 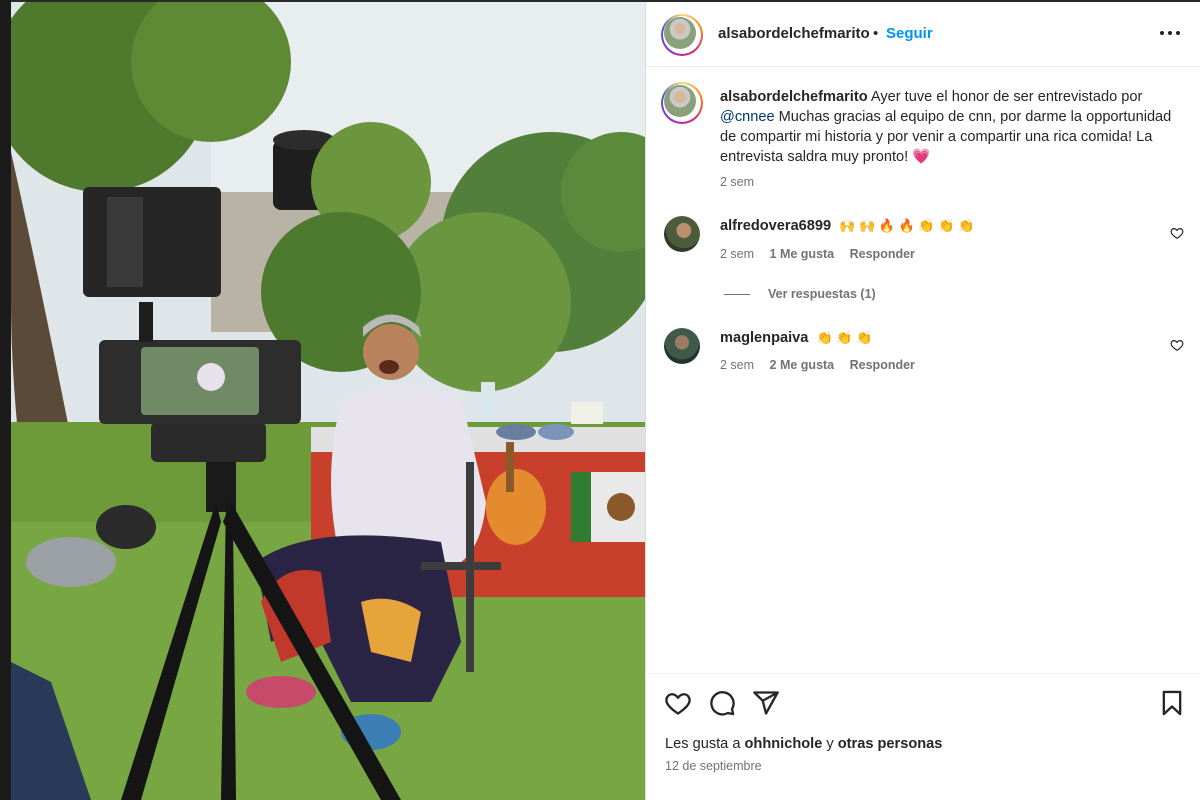 What do you see at coordinates (722, 703) in the screenshot?
I see `comment-icon` at bounding box center [722, 703].